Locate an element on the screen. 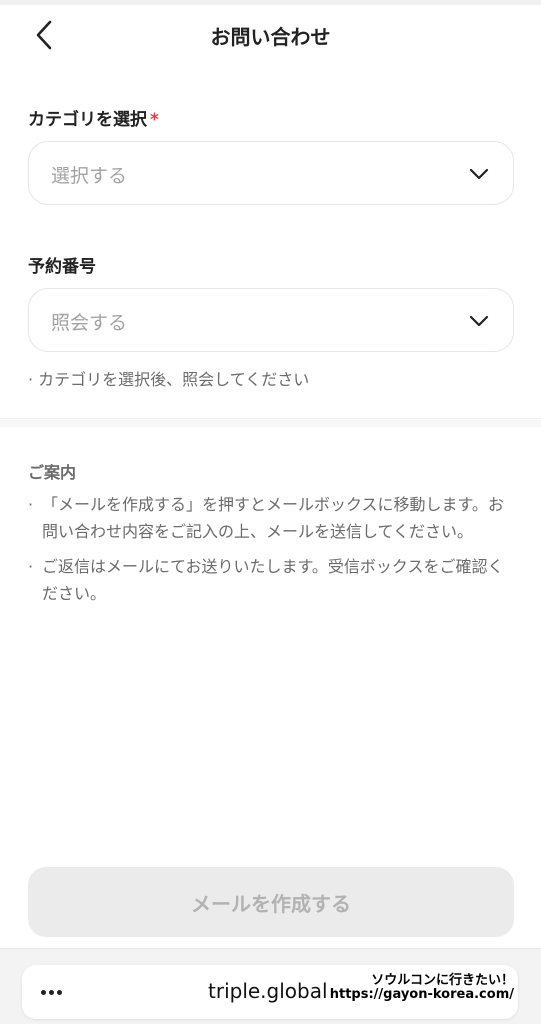 The width and height of the screenshot is (541, 1024). page-title: お問い合わせ is located at coordinates (270, 37).